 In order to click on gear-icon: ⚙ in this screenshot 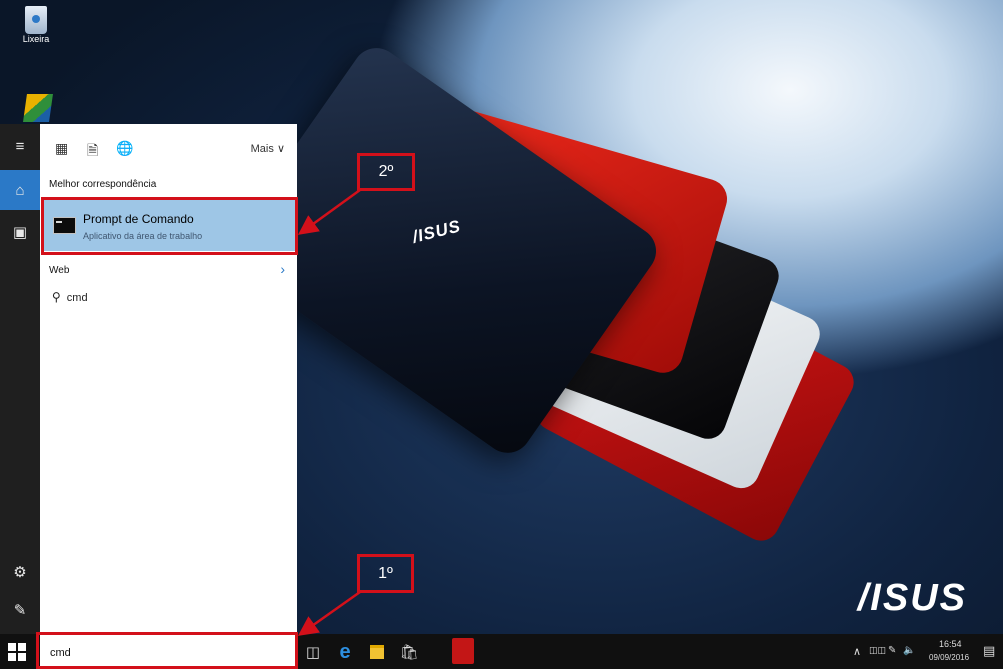, I will do `click(20, 572)`.